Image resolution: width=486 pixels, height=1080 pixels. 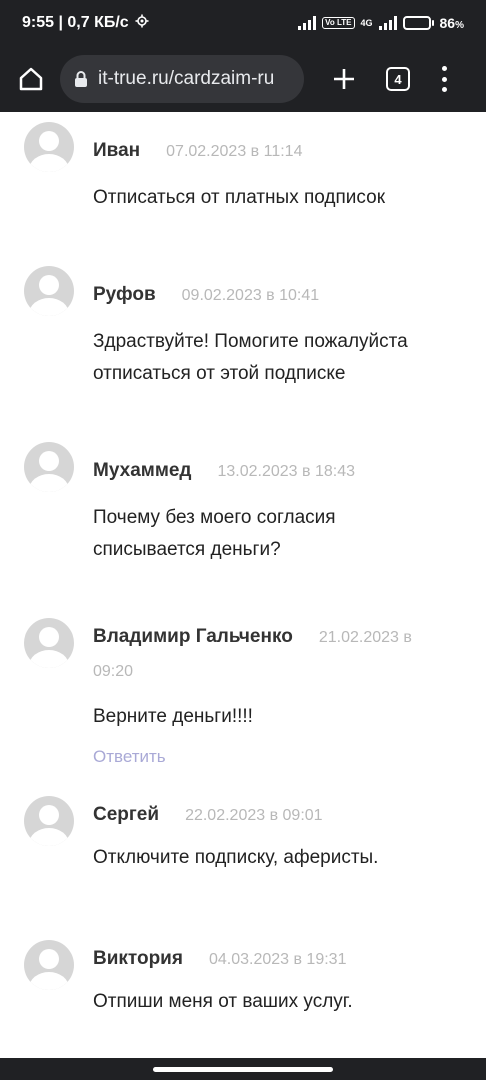 What do you see at coordinates (243, 23) in the screenshot?
I see `status-bar: 9:55 | 0,7 КБ/с Vo LTE 4G 86%` at bounding box center [243, 23].